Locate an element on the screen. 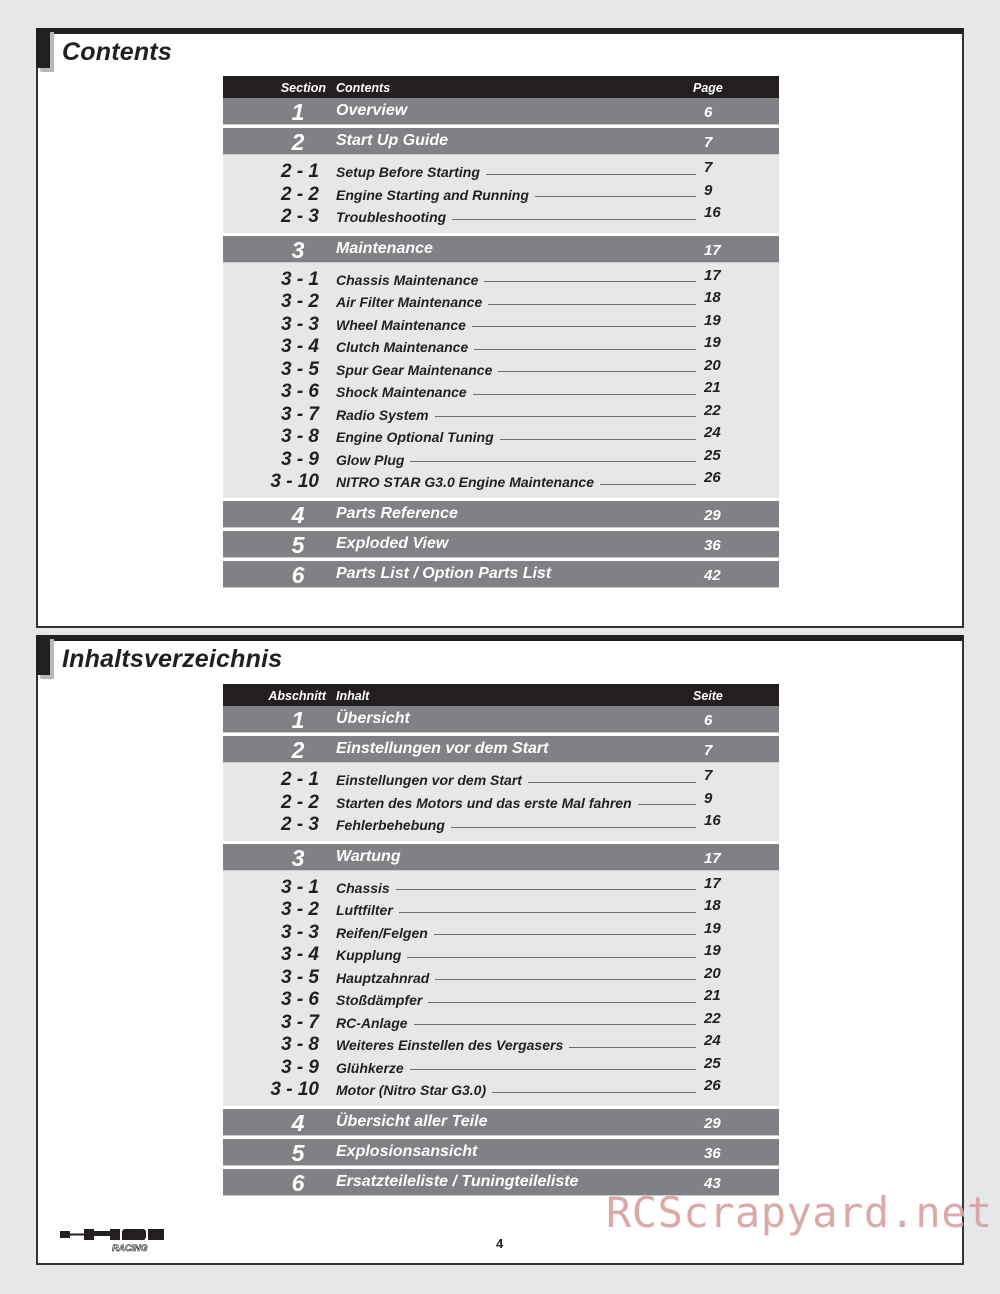 This screenshot has height=1294, width=1000. toc-subsection-row: 2 - 3 Troubleshooting 16 is located at coordinates (501, 215).